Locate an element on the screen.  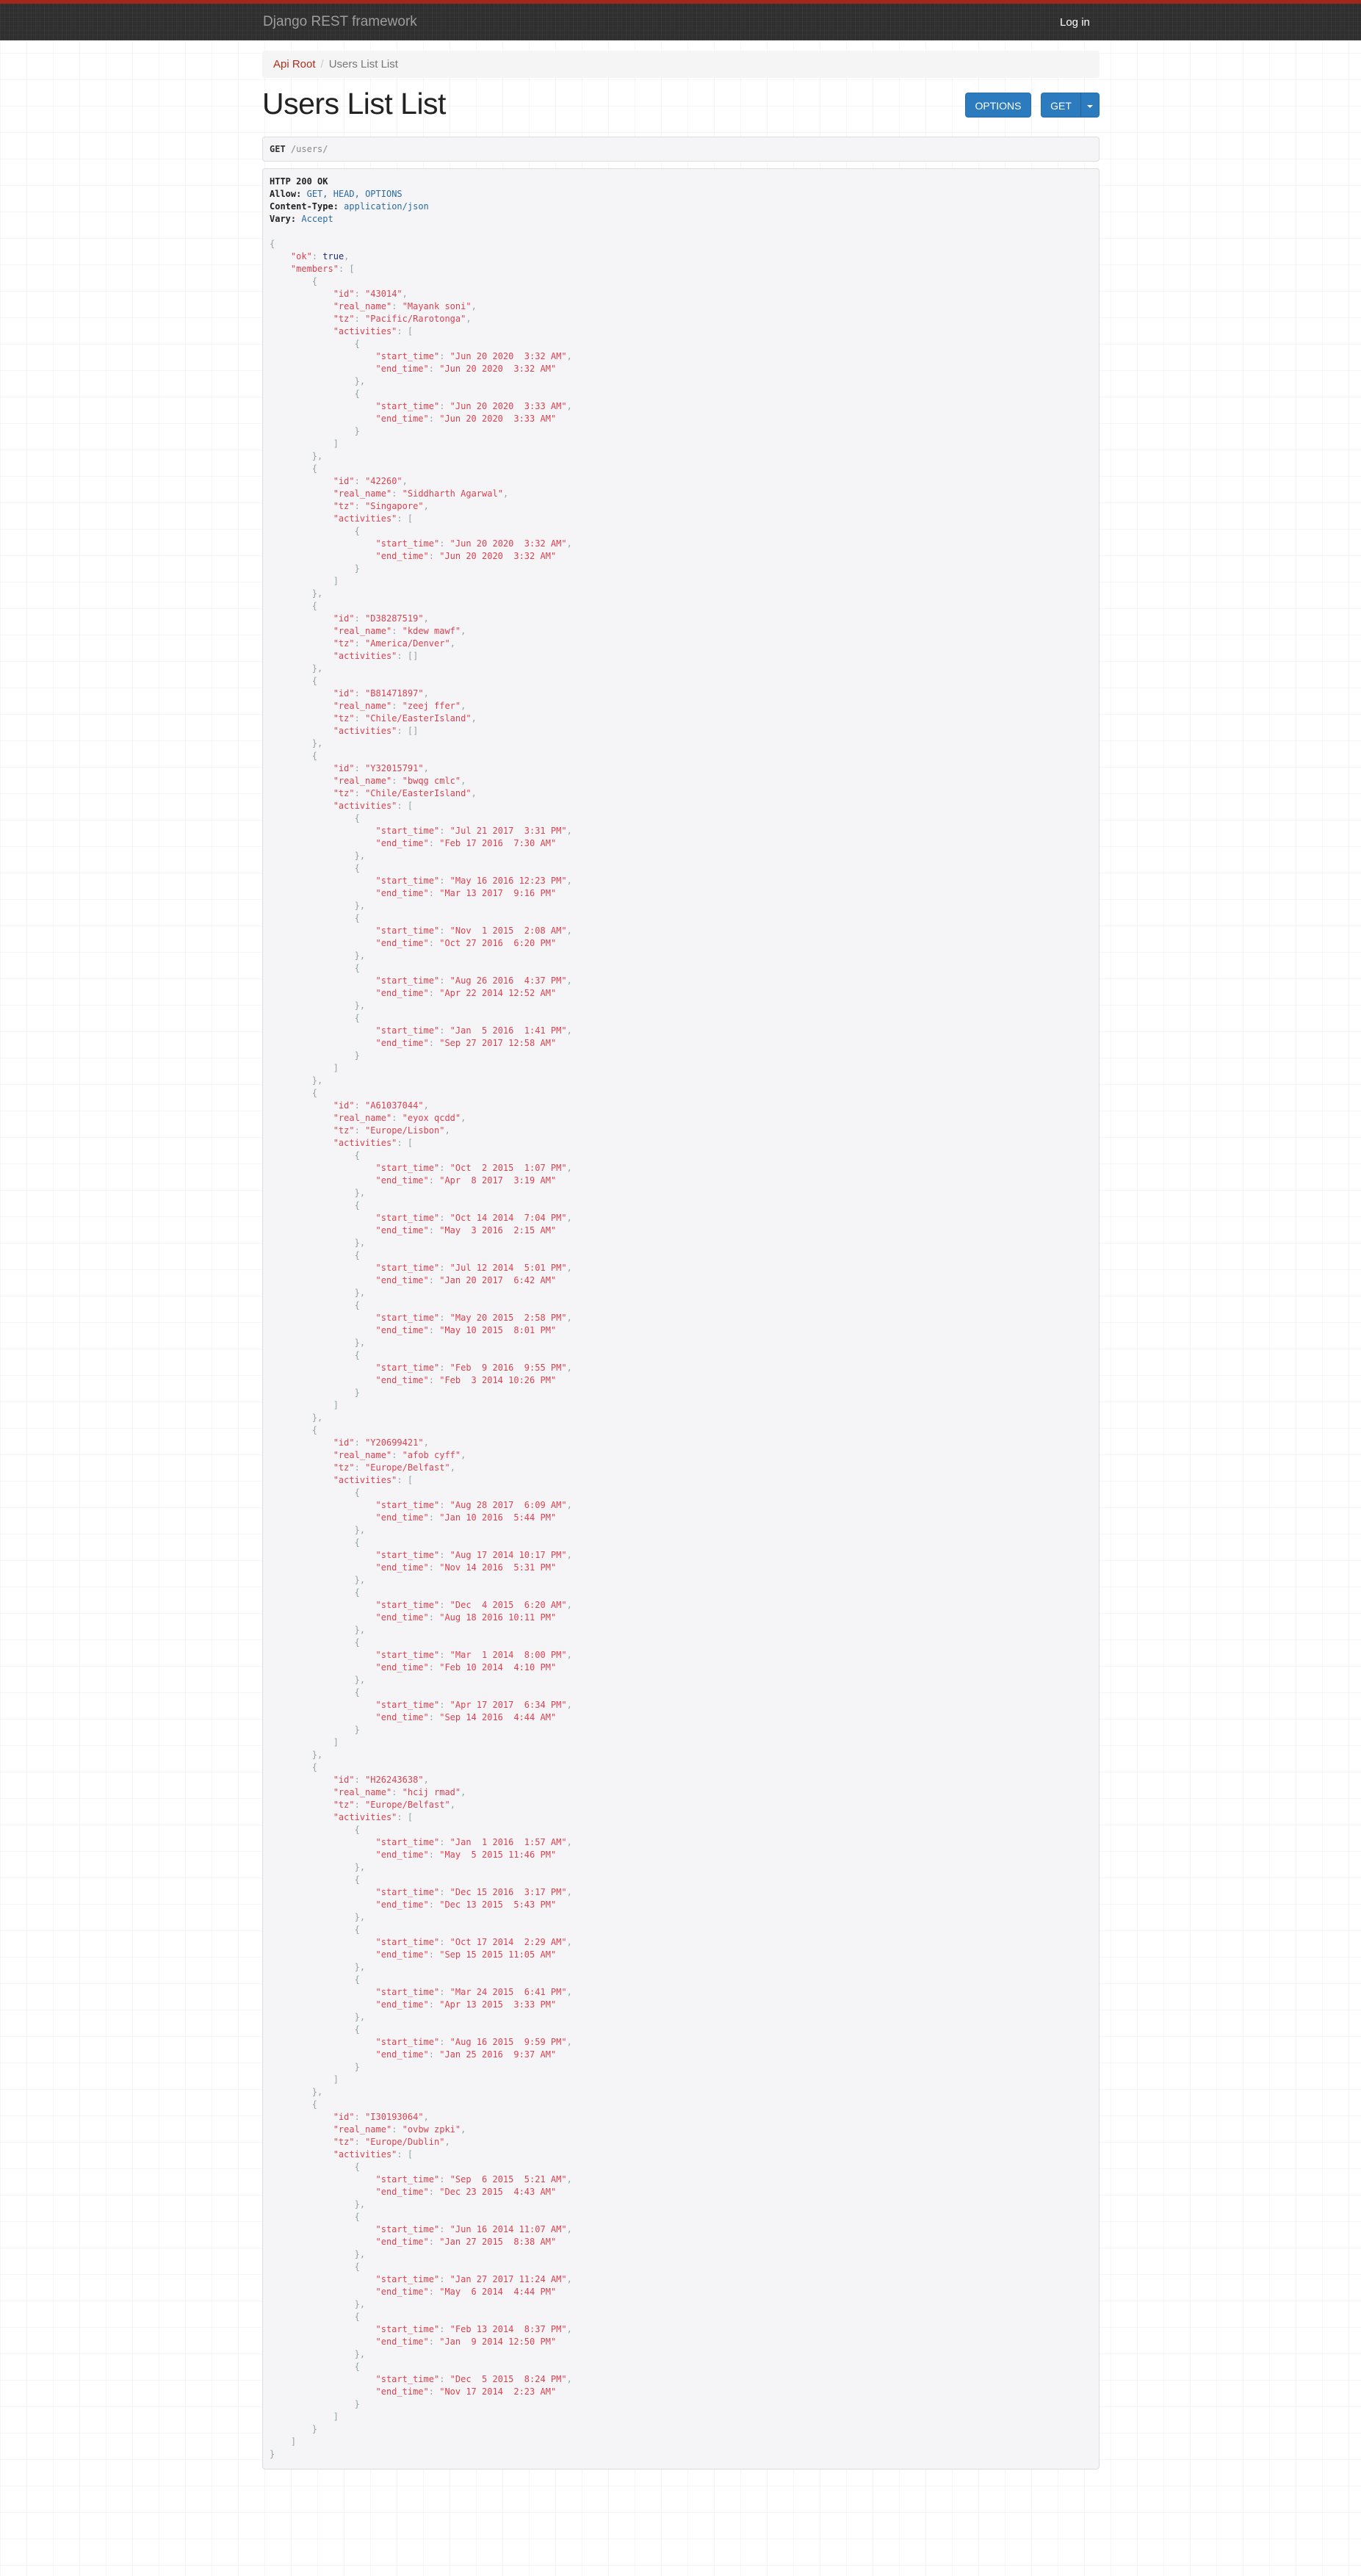
json-string-text: Nov 14 2016 5:31 PM is located at coordinates (497, 1567).